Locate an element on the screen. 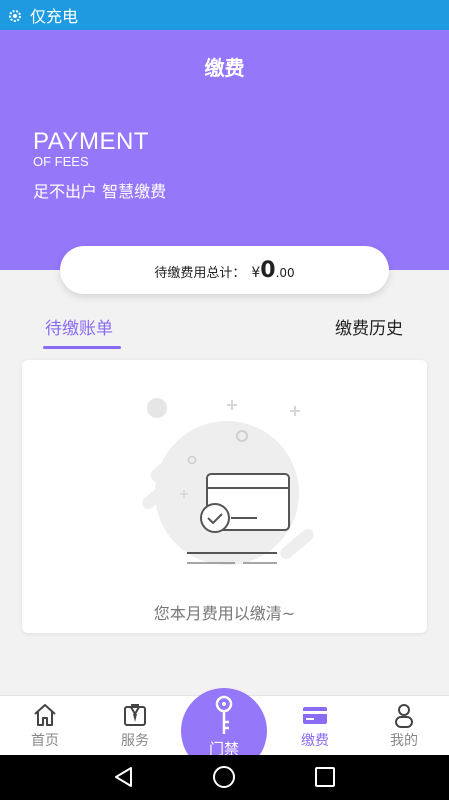 This screenshot has width=449, height=800. nav-label-bill: 缴费 is located at coordinates (315, 741).